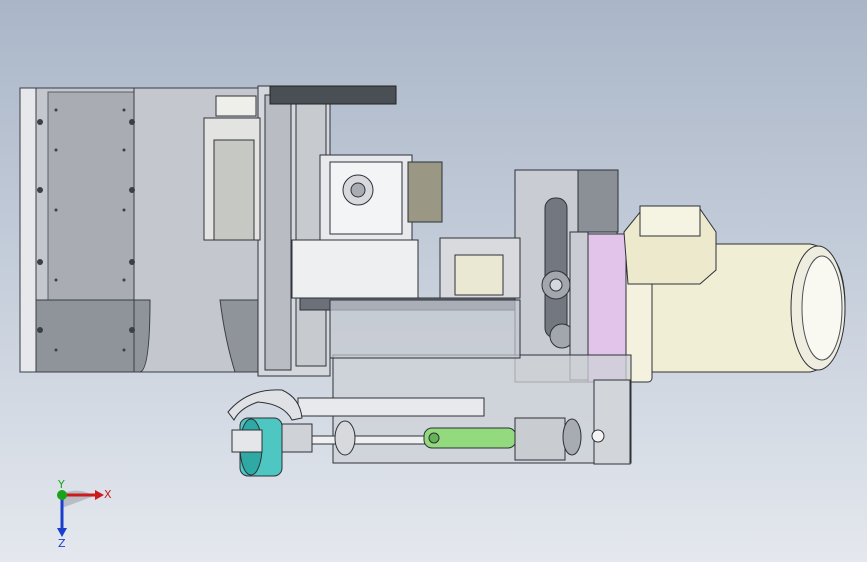 This screenshot has height=562, width=867. Describe the element at coordinates (62, 542) in the screenshot. I see `z-axis-label: Z` at that location.